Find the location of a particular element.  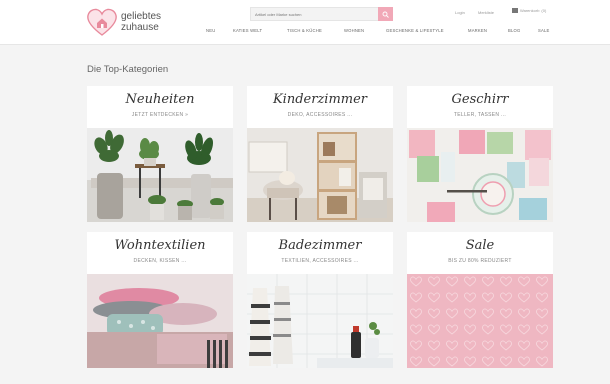

cart-icon is located at coordinates (515, 10).